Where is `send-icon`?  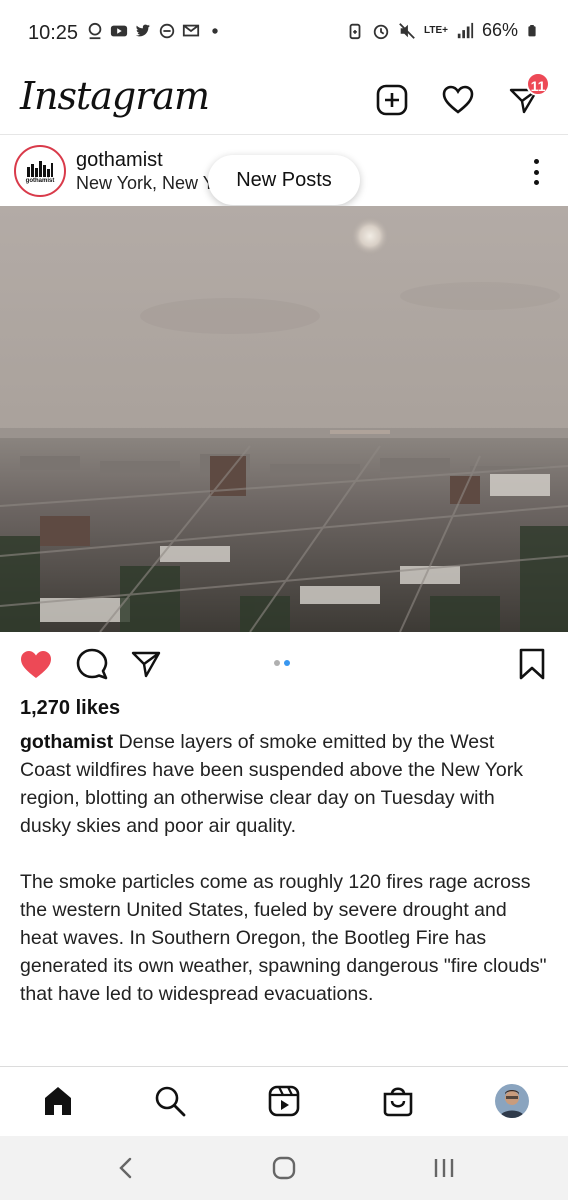
send-icon is located at coordinates (146, 664).